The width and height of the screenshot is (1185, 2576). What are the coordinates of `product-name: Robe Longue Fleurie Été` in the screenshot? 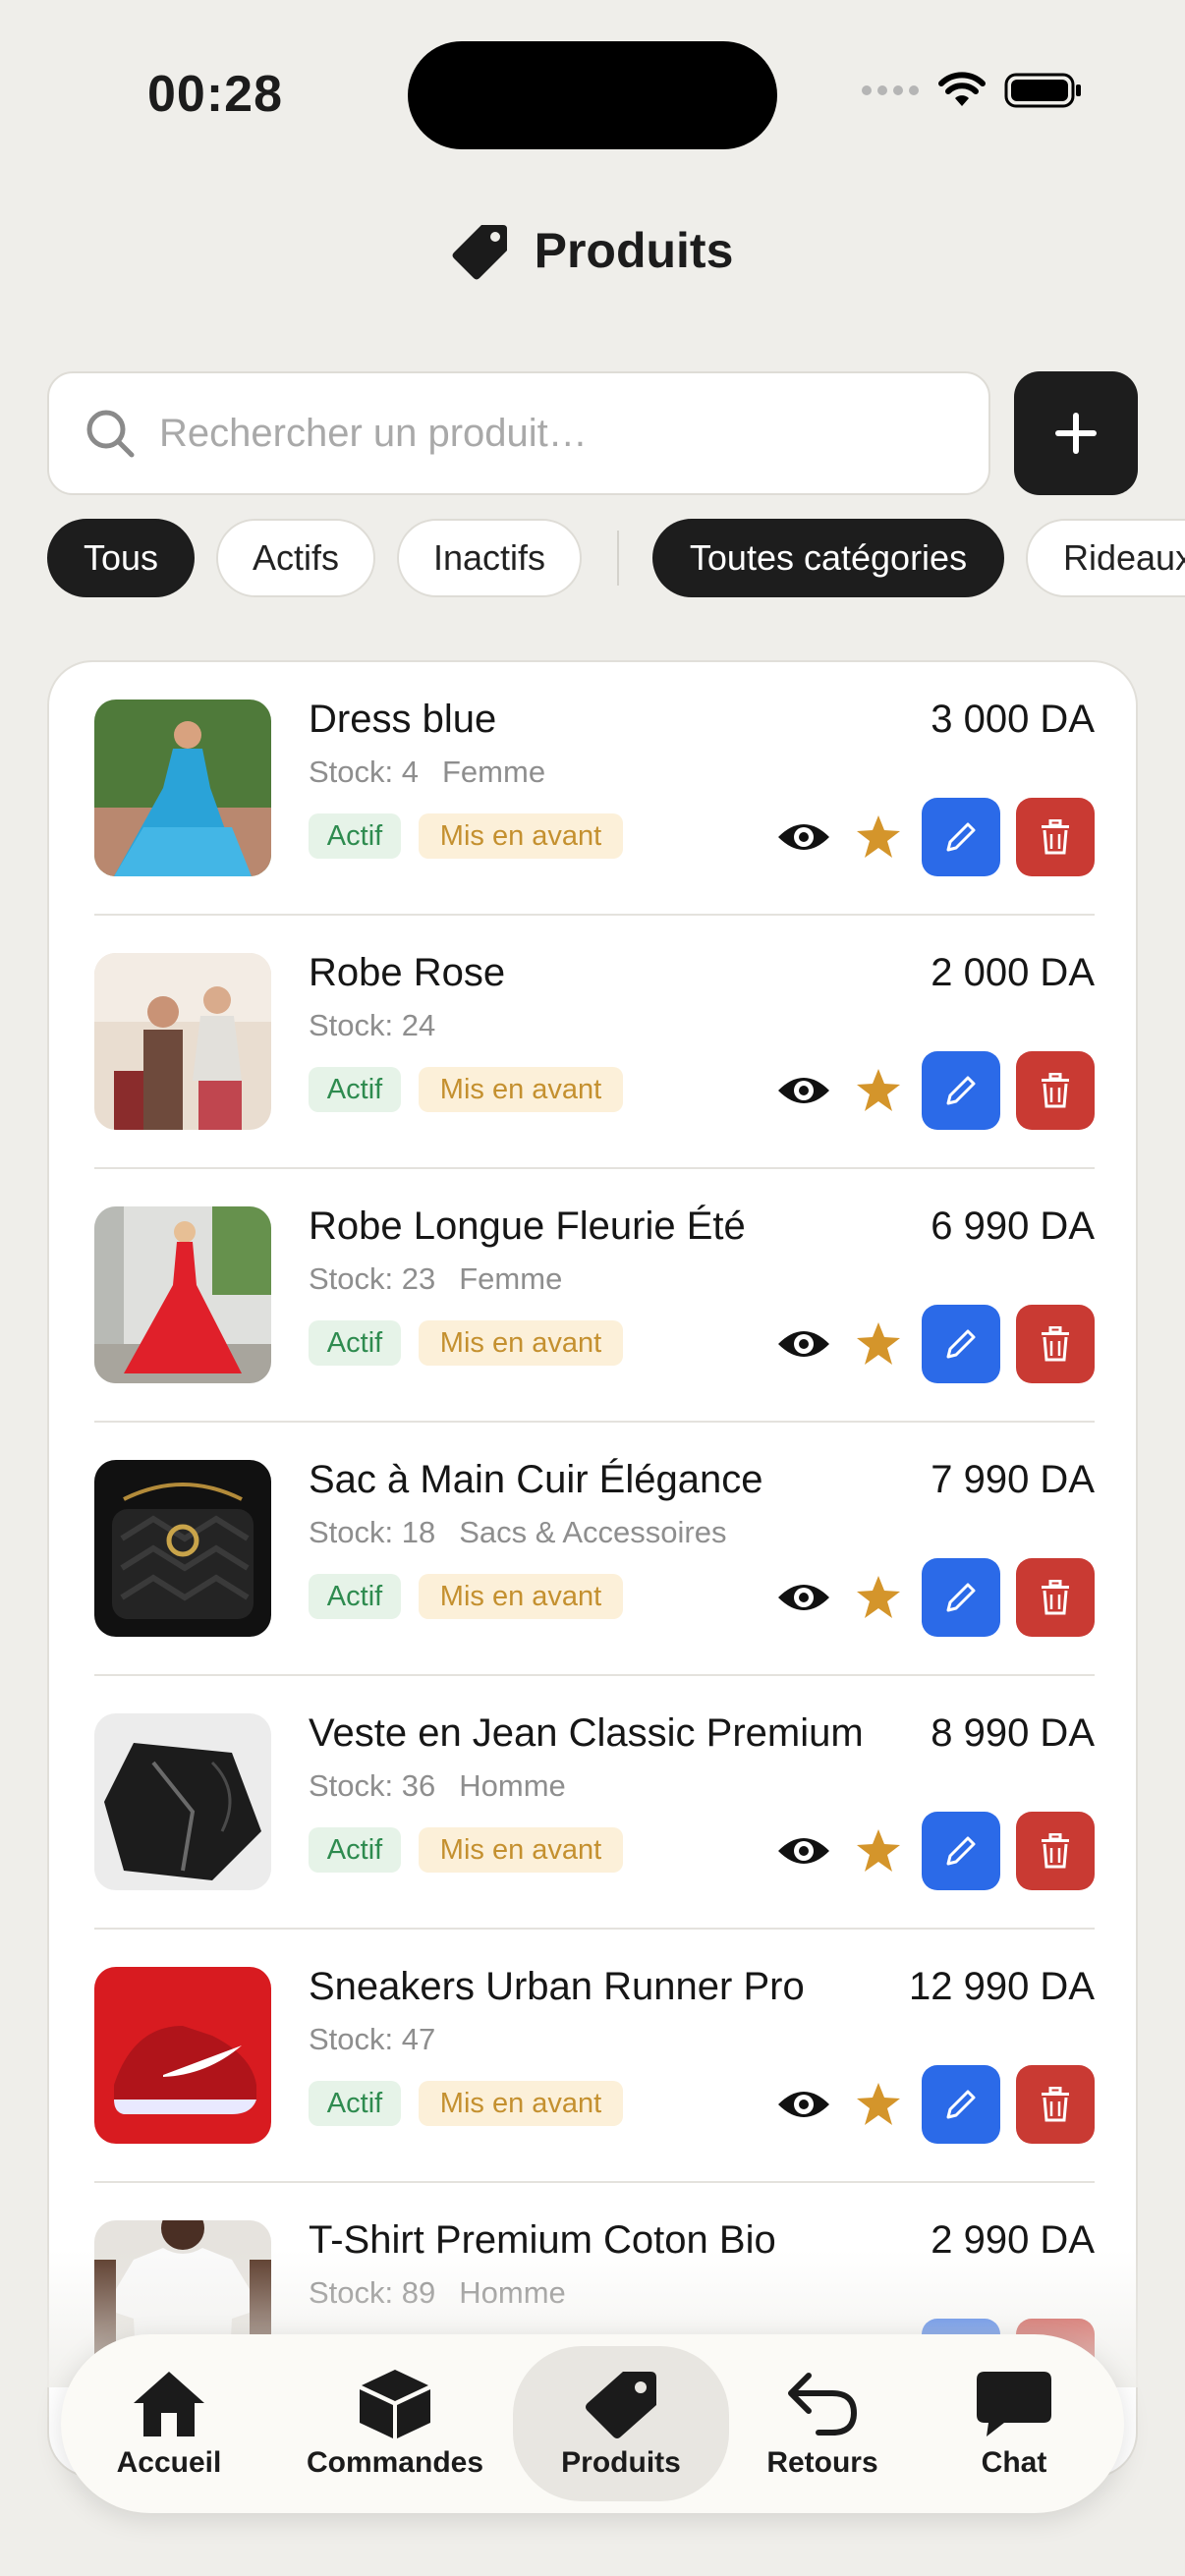 It's located at (528, 1226).